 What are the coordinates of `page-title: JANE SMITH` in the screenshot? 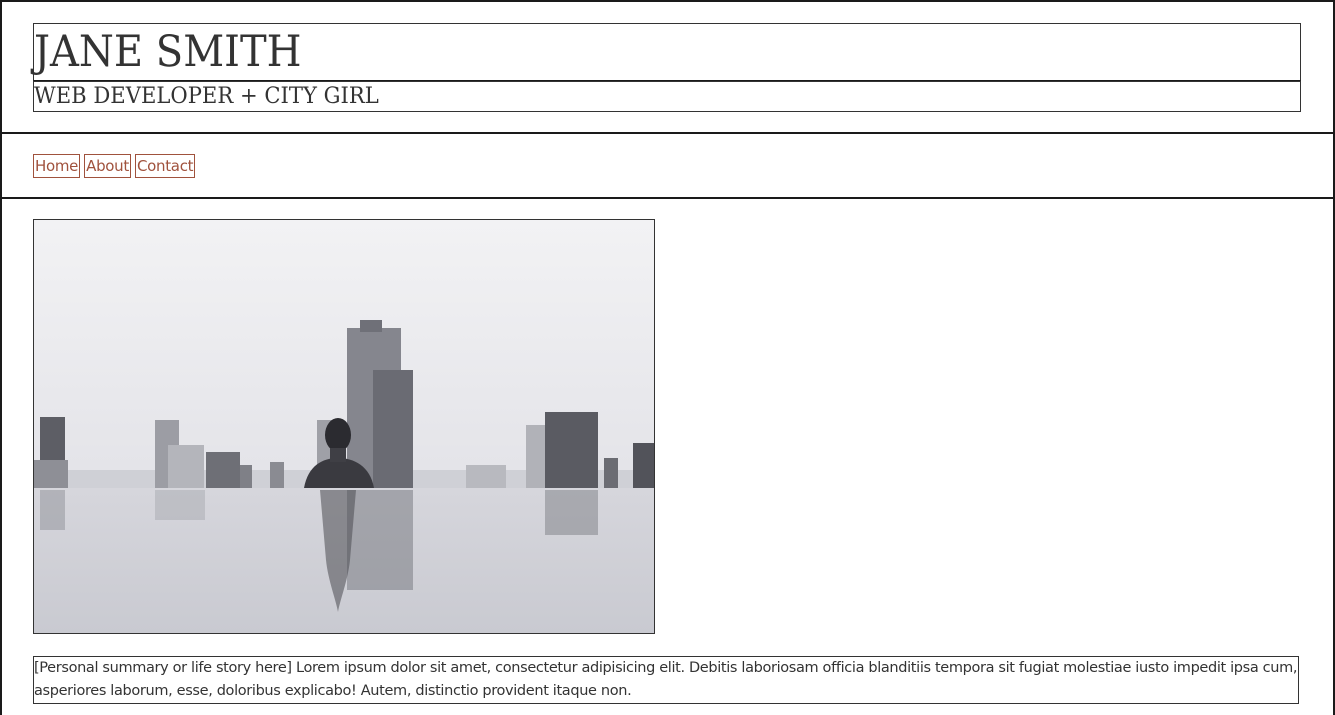 It's located at (168, 52).